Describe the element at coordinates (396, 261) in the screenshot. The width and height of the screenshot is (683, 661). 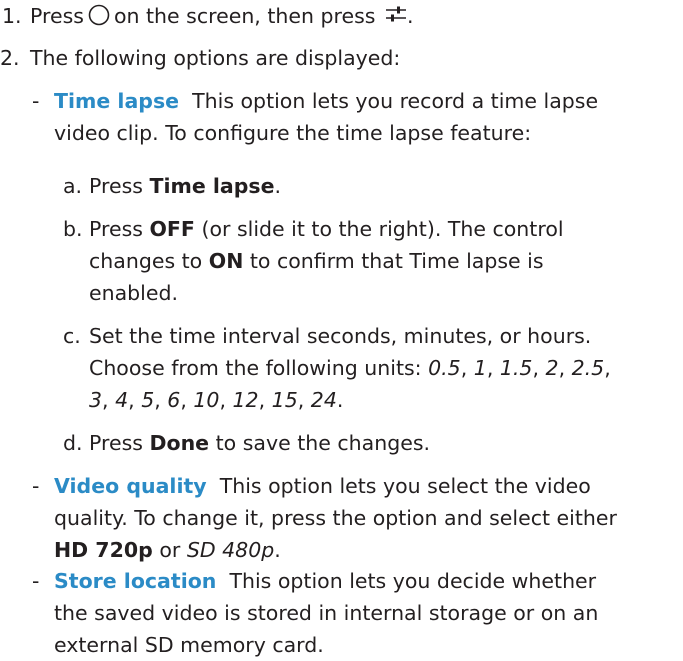
I see `substep-text: to confirm that Time lapse is` at that location.